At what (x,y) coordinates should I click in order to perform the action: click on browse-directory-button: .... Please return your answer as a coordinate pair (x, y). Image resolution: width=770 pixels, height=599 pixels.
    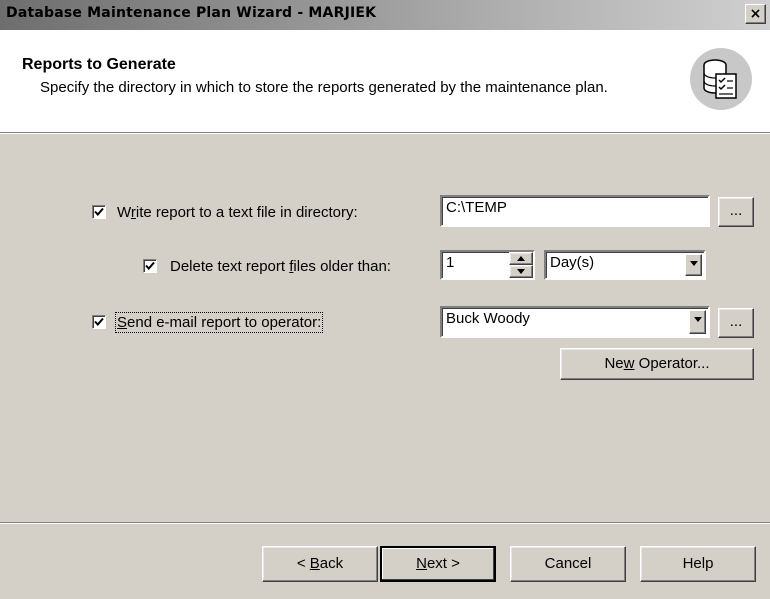
    Looking at the image, I should click on (736, 212).